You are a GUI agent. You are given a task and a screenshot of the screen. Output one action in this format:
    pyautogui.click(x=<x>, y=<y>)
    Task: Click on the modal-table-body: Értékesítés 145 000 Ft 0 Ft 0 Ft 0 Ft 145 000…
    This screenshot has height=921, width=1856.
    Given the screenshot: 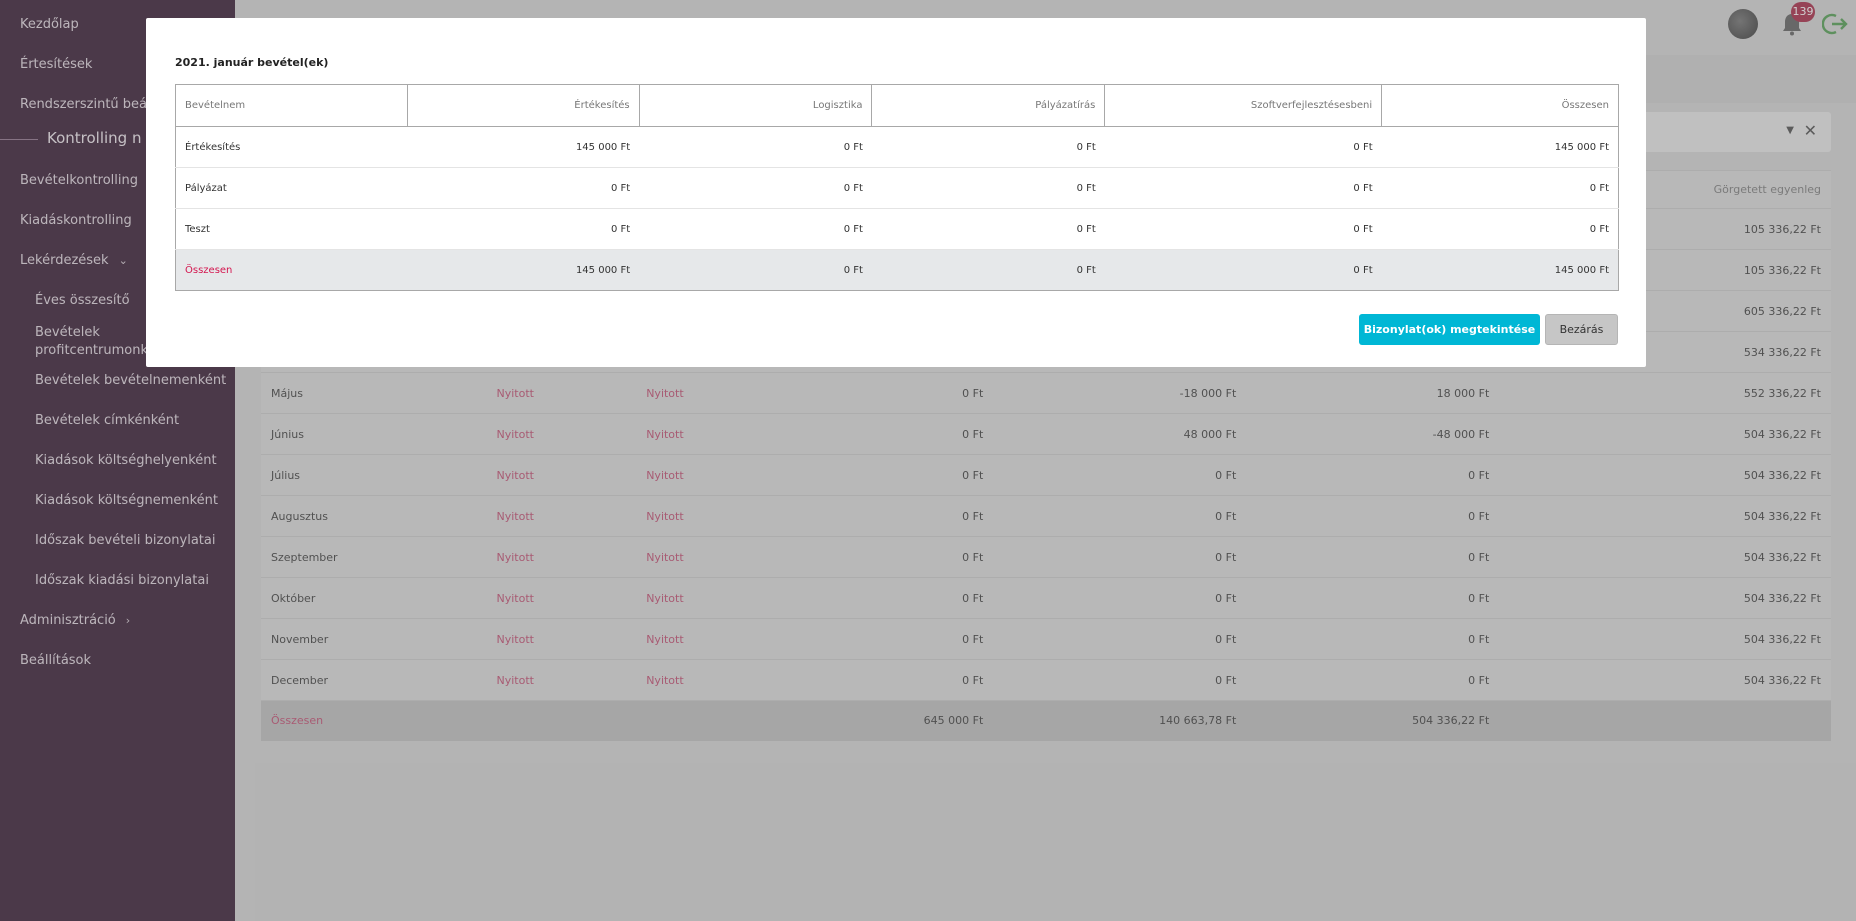 What is the action you would take?
    pyautogui.click(x=897, y=188)
    